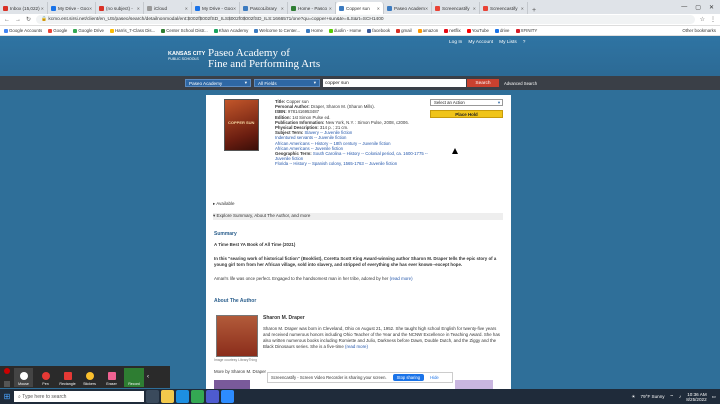  I want to click on star-icon: ☆, so click(702, 19).